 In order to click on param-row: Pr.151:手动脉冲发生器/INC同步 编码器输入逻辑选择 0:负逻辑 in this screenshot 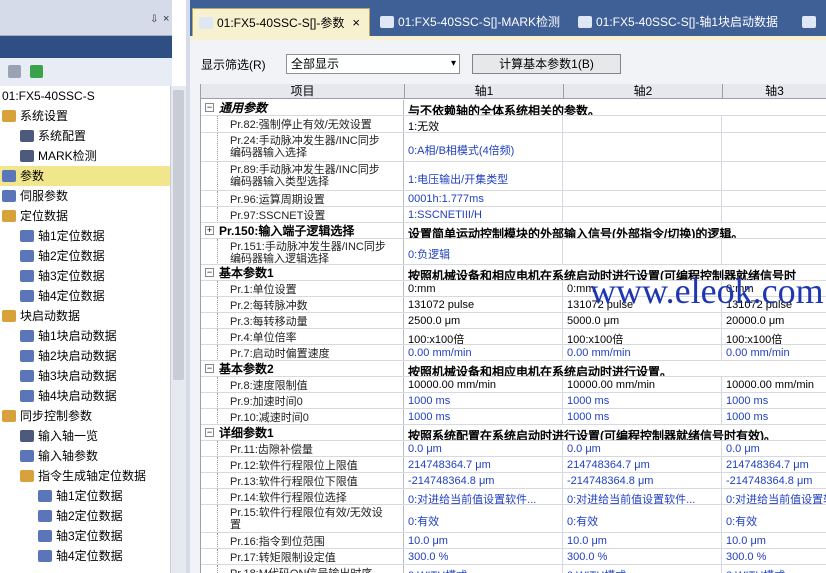, I will do `click(513, 252)`.